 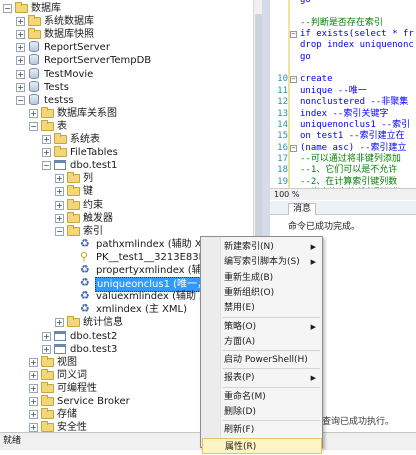 What do you see at coordinates (286, 194) in the screenshot?
I see `zoom-level: 100 %` at bounding box center [286, 194].